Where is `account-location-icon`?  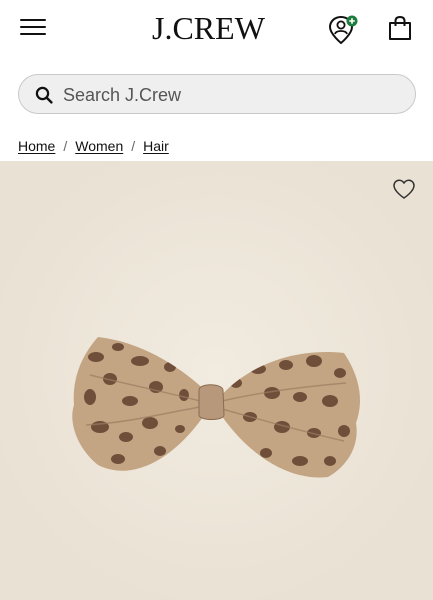 account-location-icon is located at coordinates (343, 30).